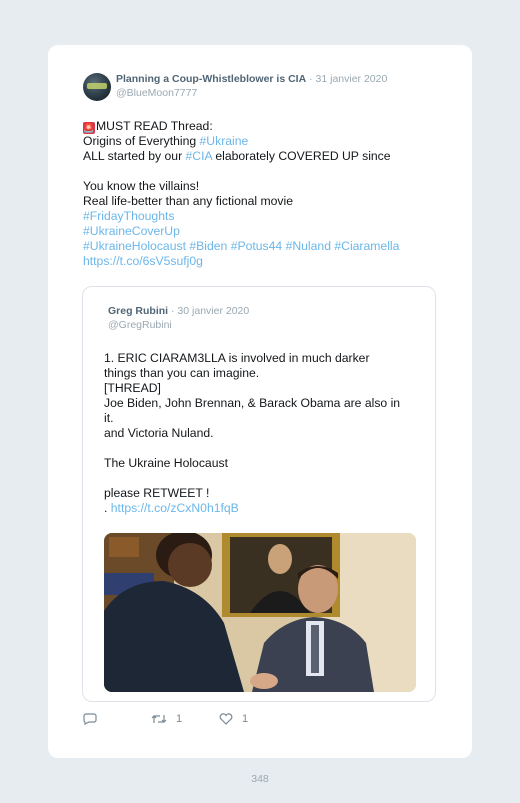 The width and height of the screenshot is (520, 803). What do you see at coordinates (141, 141) in the screenshot?
I see `tweet-text-segment: Origins of Everything` at bounding box center [141, 141].